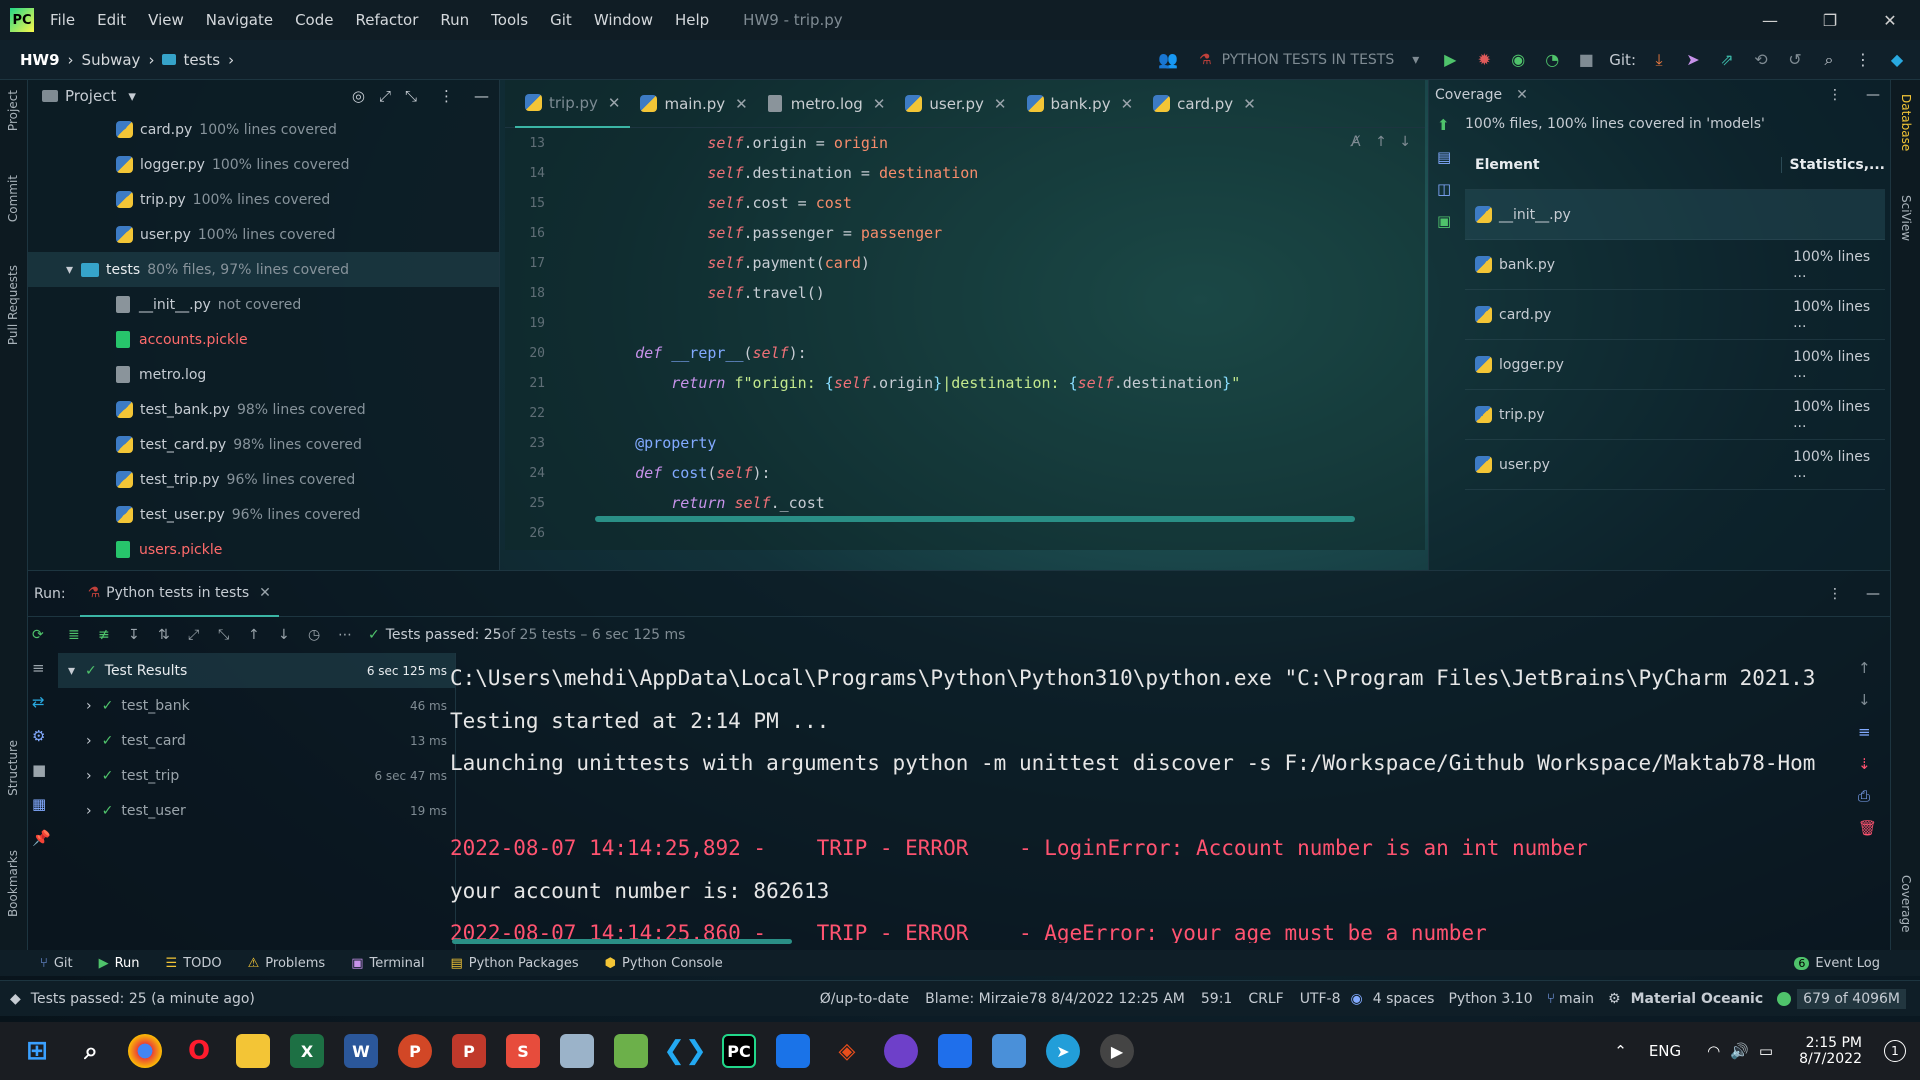 The width and height of the screenshot is (1920, 1080). What do you see at coordinates (1357, 999) in the screenshot?
I see `eye-icon: ◉` at bounding box center [1357, 999].